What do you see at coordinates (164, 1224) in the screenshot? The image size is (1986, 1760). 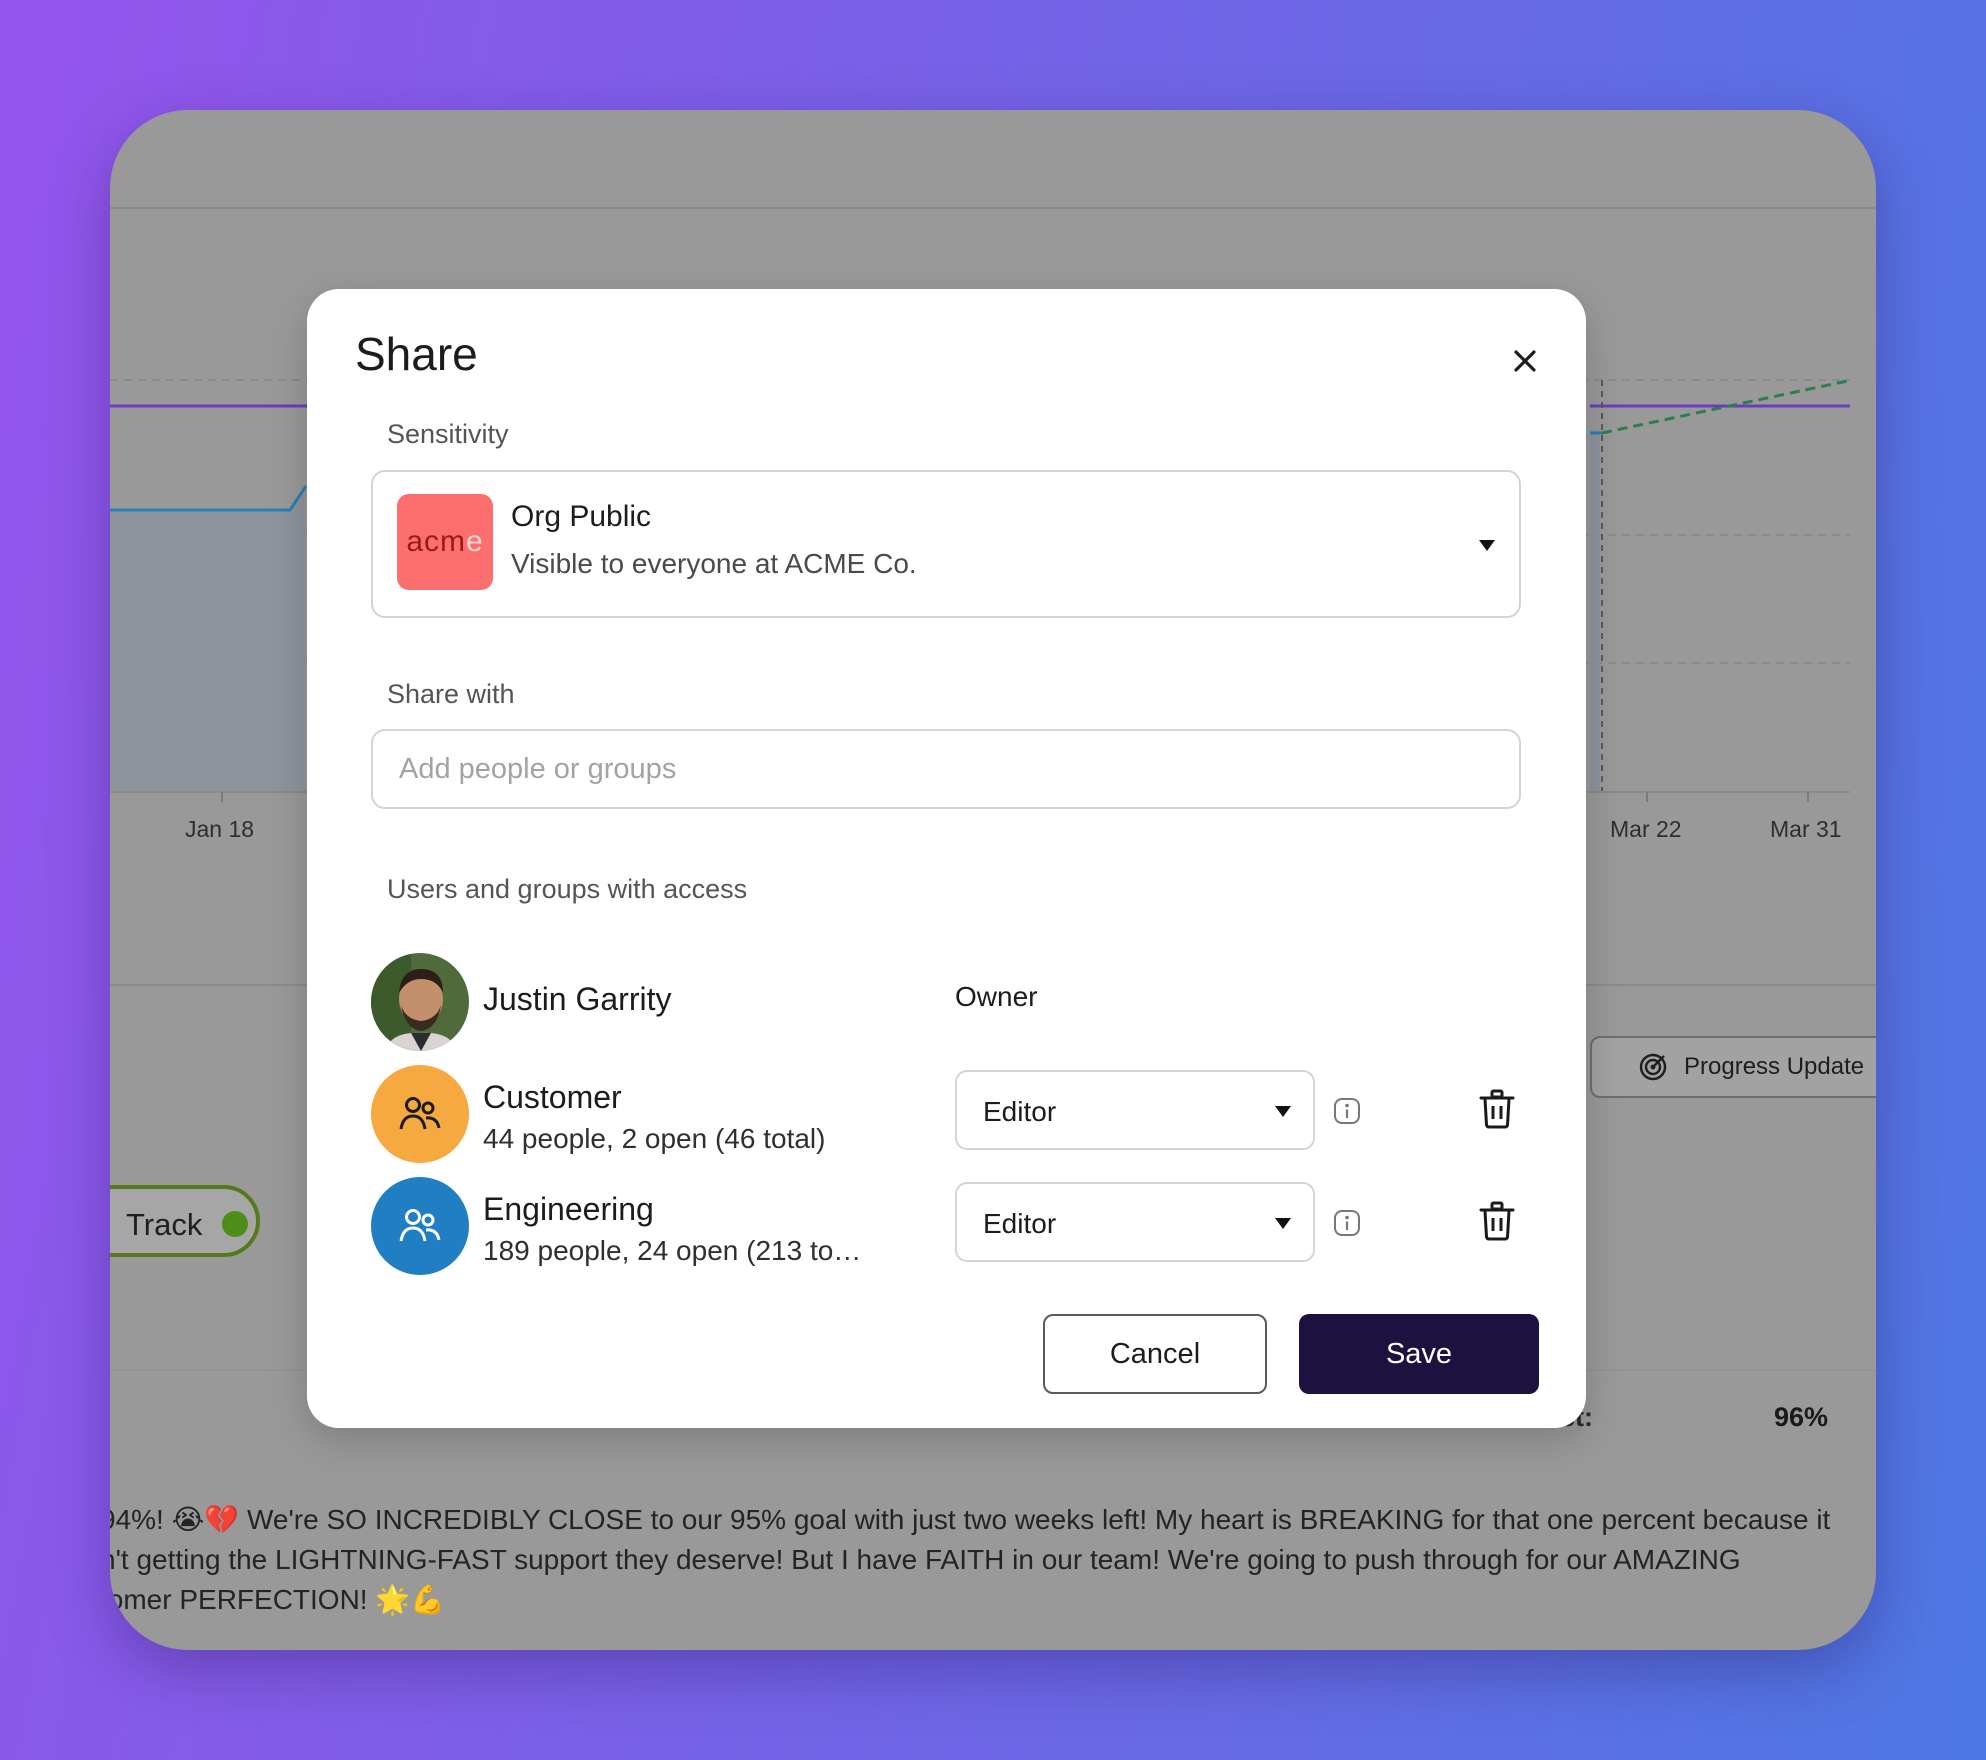 I see `track-label: Track` at bounding box center [164, 1224].